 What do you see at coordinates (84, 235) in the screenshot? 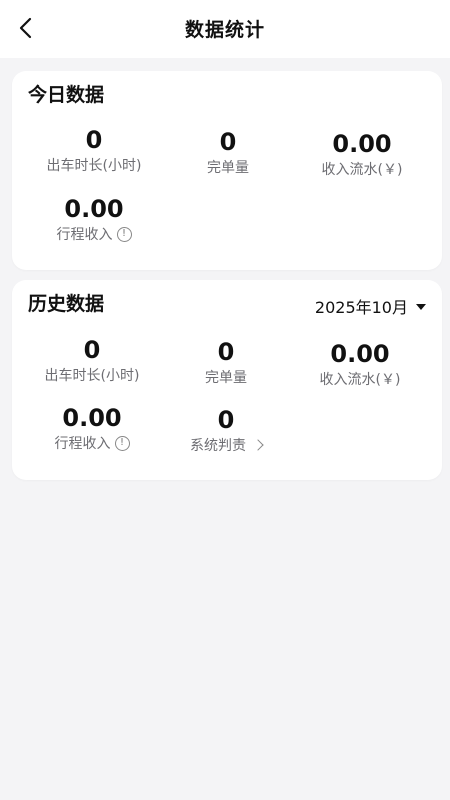
I see `today-trip-income-label: 行程收入` at bounding box center [84, 235].